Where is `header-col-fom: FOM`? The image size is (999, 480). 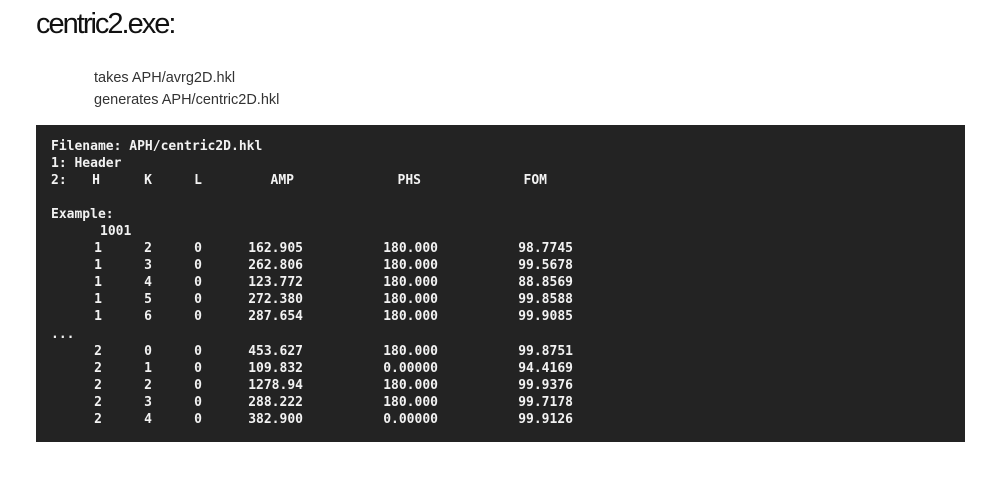 header-col-fom: FOM is located at coordinates (535, 180).